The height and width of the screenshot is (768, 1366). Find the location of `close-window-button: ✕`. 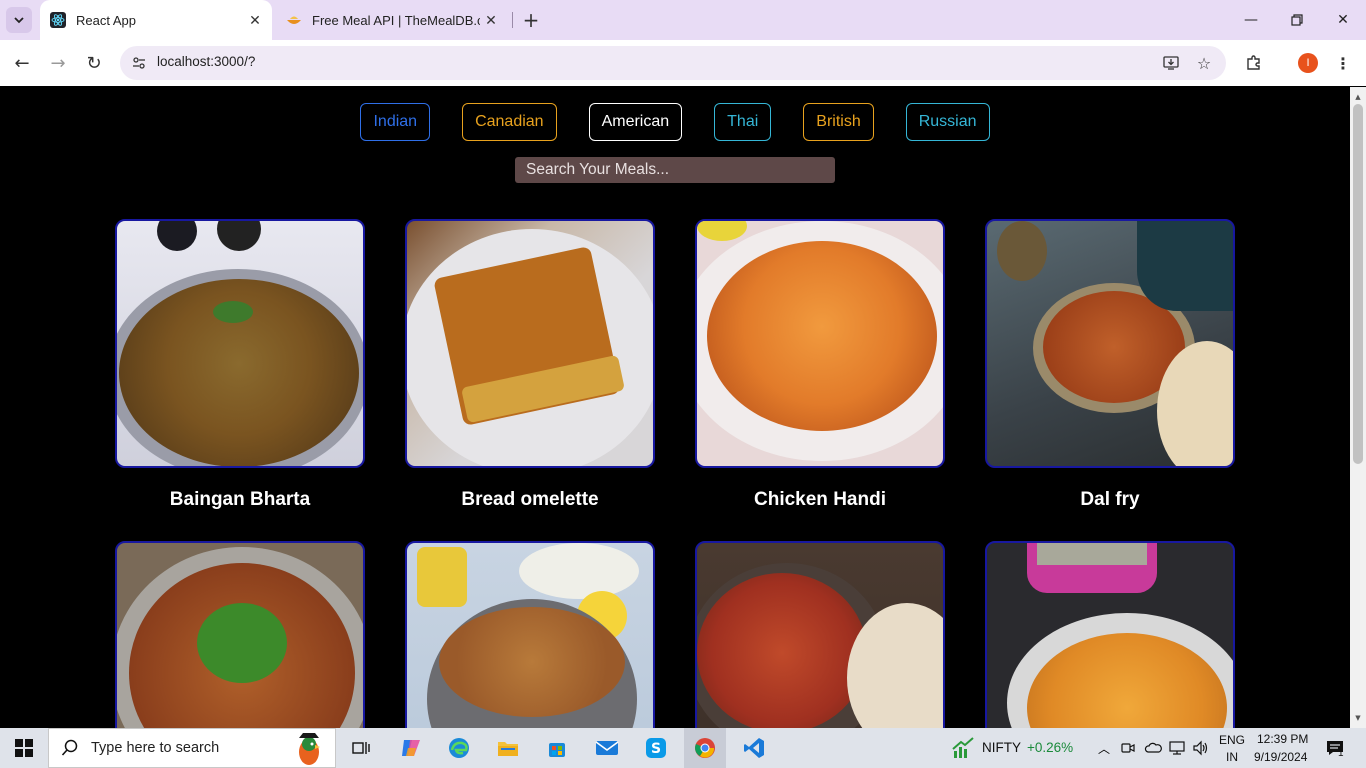

close-window-button: ✕ is located at coordinates (1343, 20).